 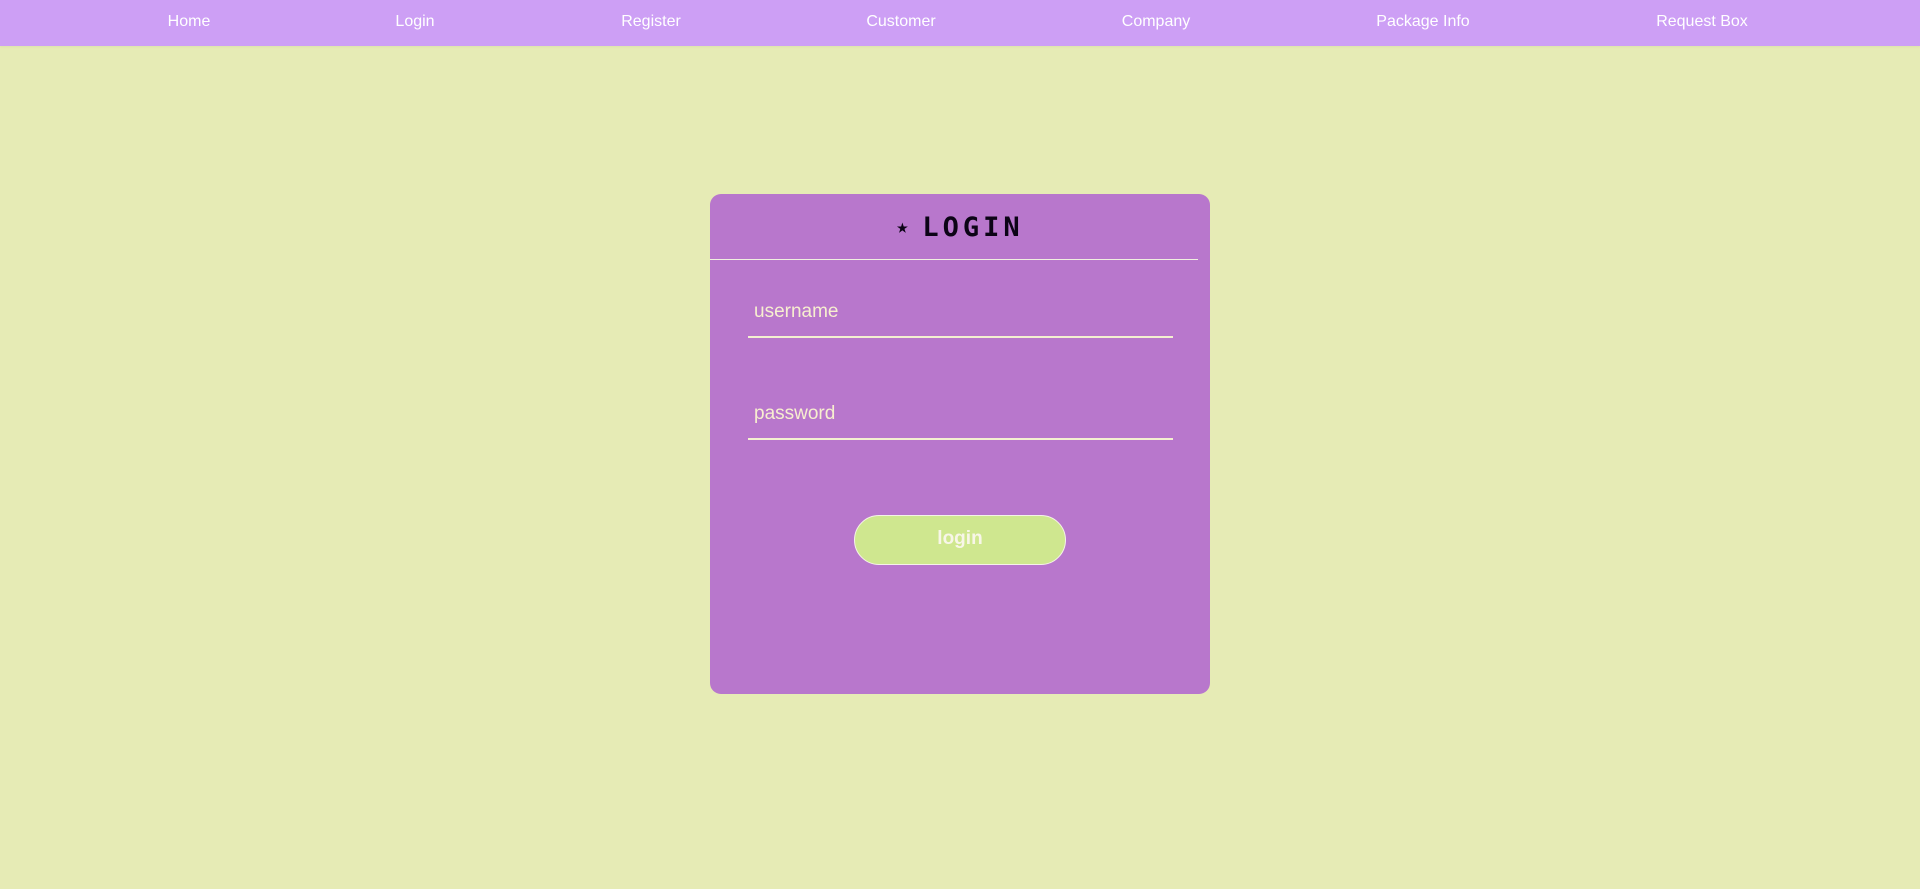 I want to click on password-input, so click(x=960, y=414).